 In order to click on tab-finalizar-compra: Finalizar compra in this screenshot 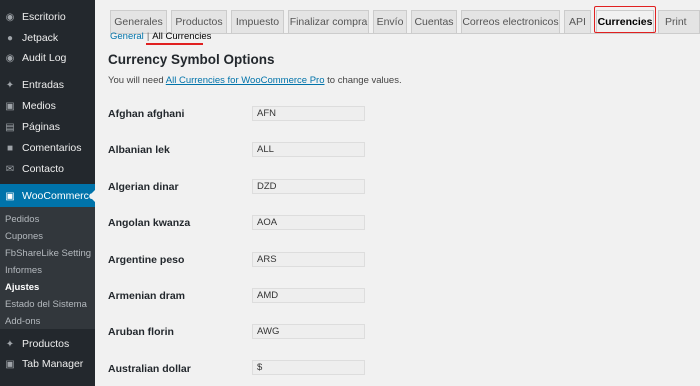, I will do `click(328, 21)`.